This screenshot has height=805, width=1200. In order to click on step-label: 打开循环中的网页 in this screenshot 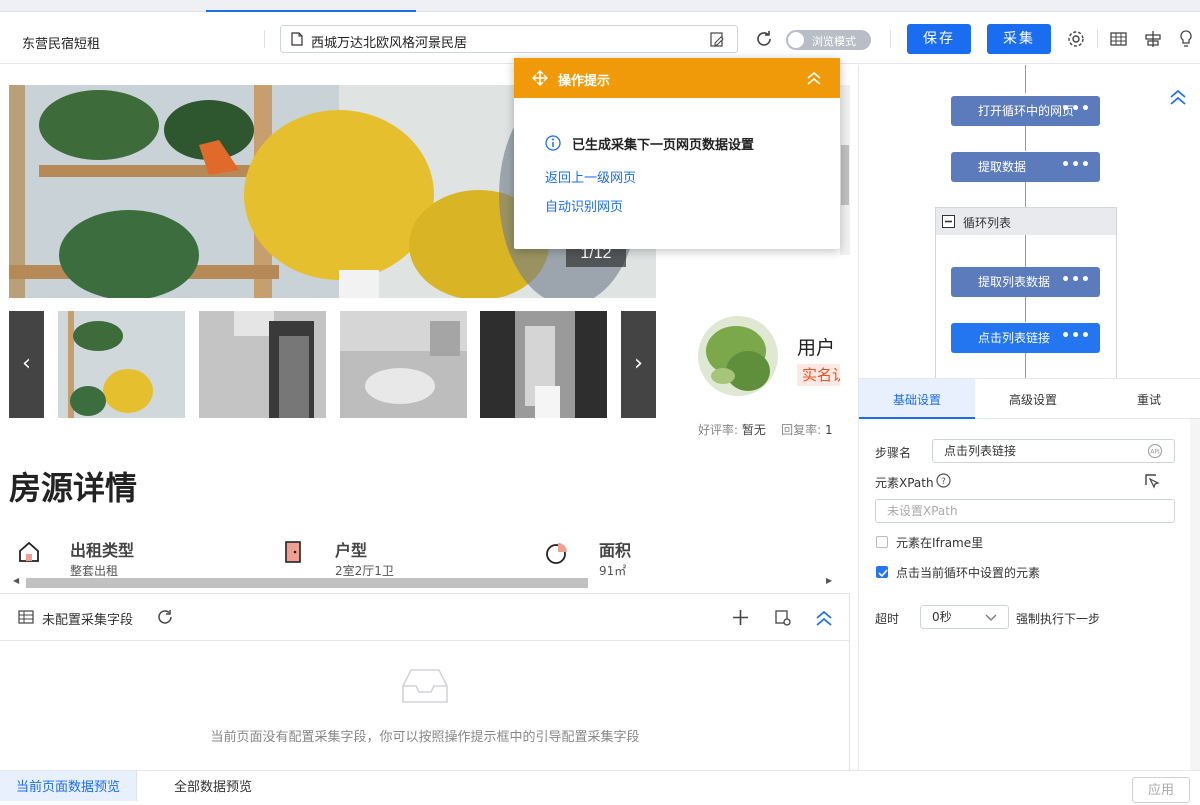, I will do `click(1026, 111)`.